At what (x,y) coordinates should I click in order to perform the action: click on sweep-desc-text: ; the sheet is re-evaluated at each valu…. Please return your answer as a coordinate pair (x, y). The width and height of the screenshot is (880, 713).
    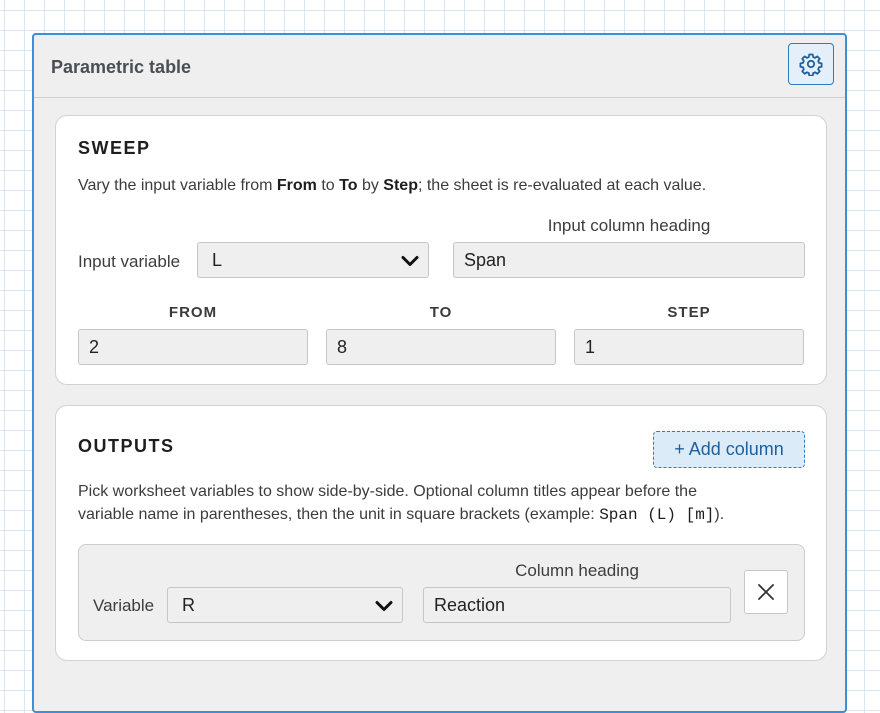
    Looking at the image, I should click on (562, 185).